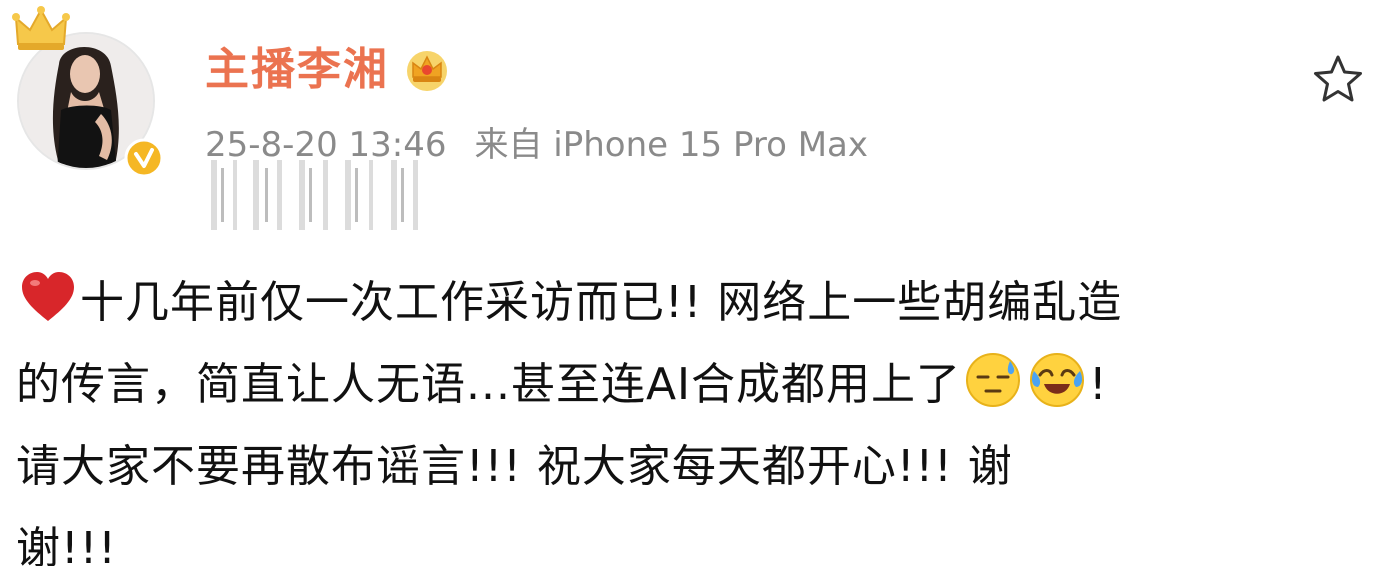 The height and width of the screenshot is (566, 1386). Describe the element at coordinates (671, 145) in the screenshot. I see `post-source: 来自 iPhone 15 Pro Max` at that location.